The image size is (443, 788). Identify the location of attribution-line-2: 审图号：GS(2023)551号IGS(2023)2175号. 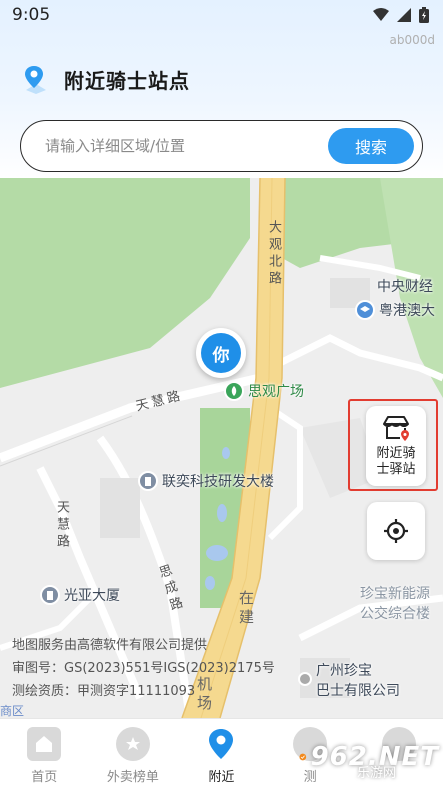
(143, 668).